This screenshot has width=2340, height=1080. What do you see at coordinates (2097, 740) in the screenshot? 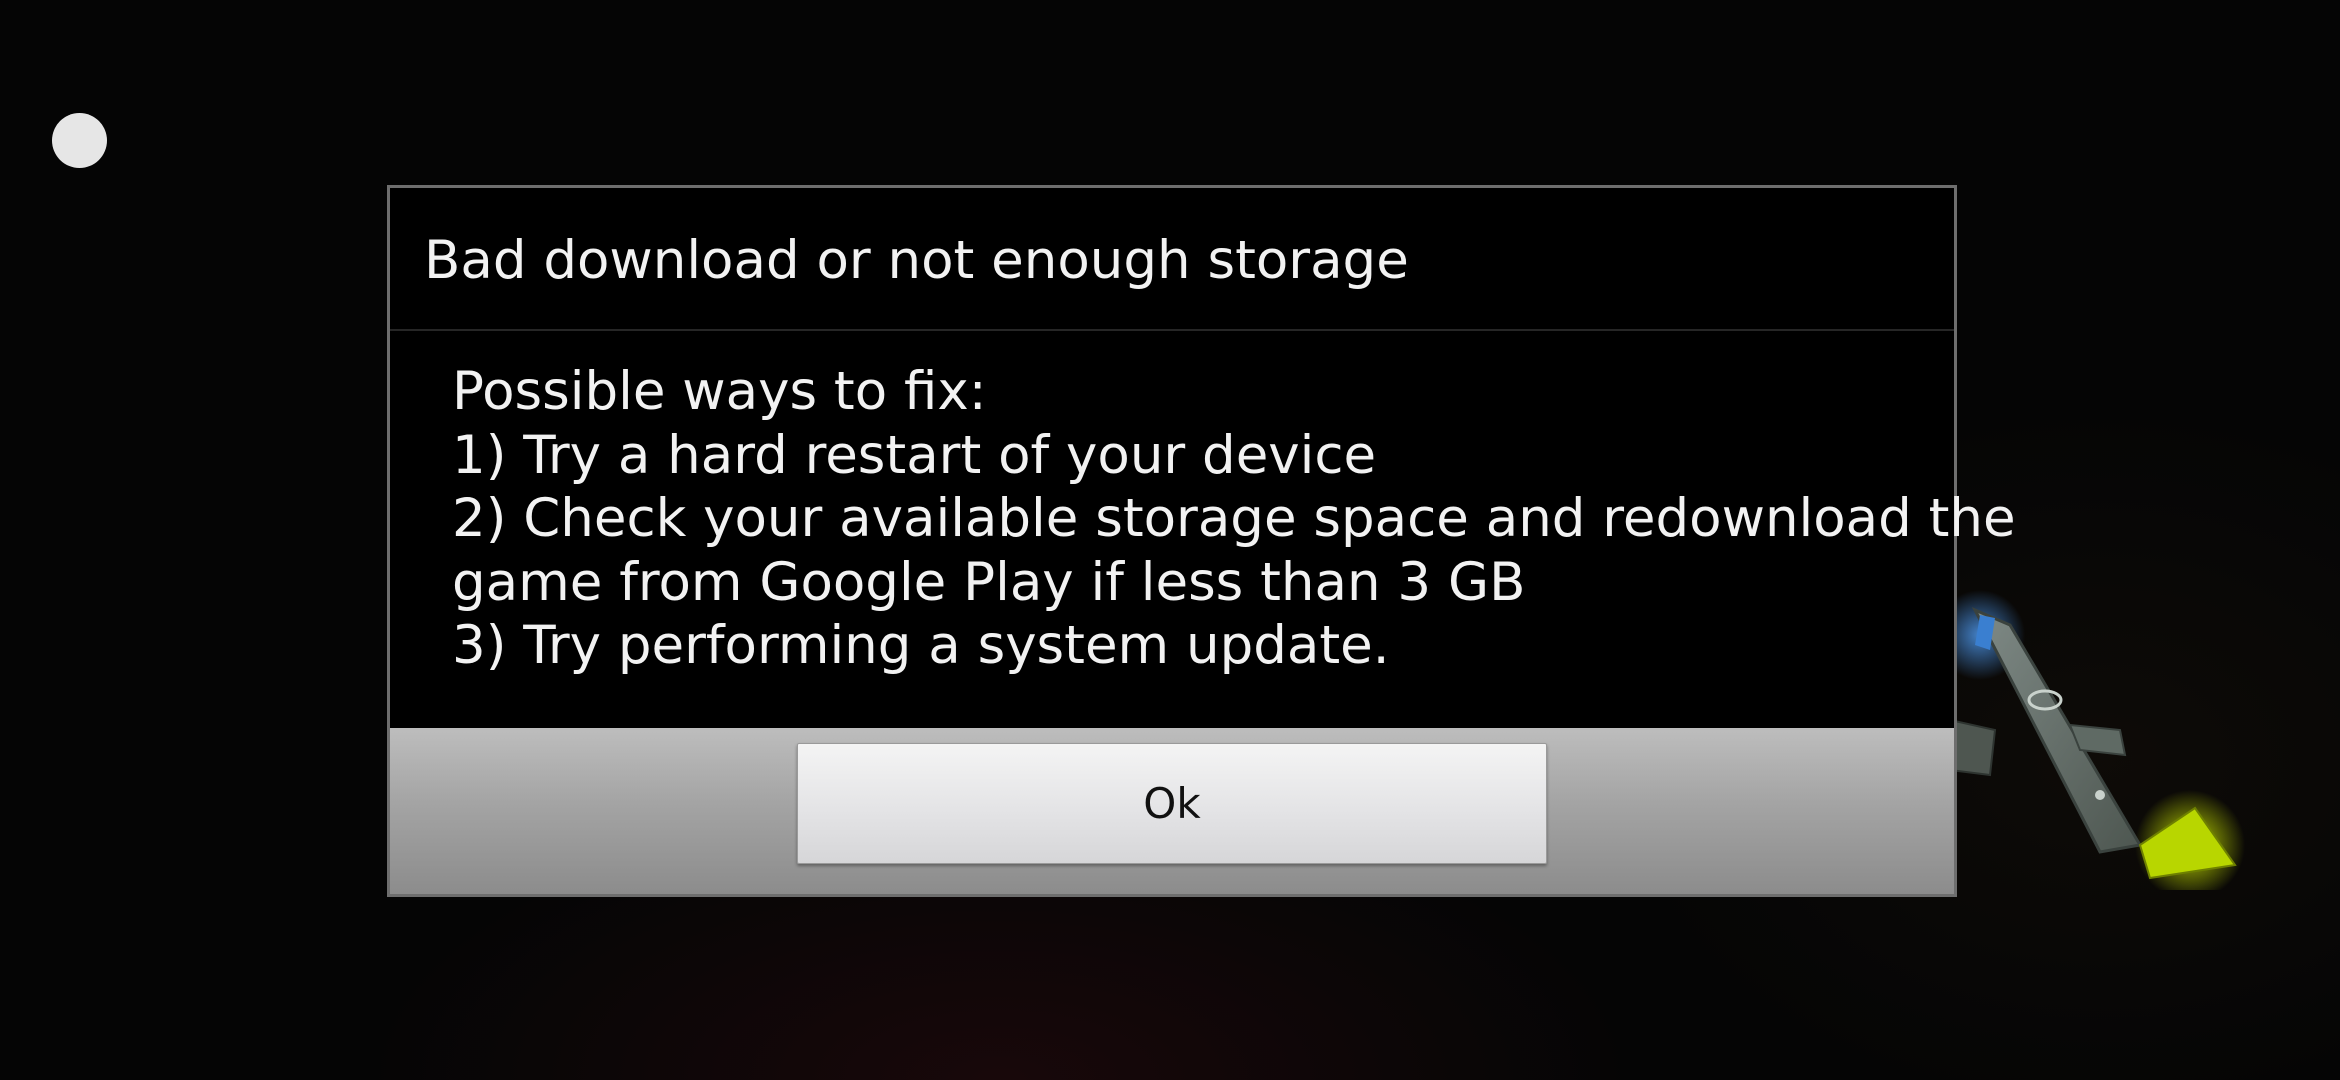
I see `game-logo-icon` at bounding box center [2097, 740].